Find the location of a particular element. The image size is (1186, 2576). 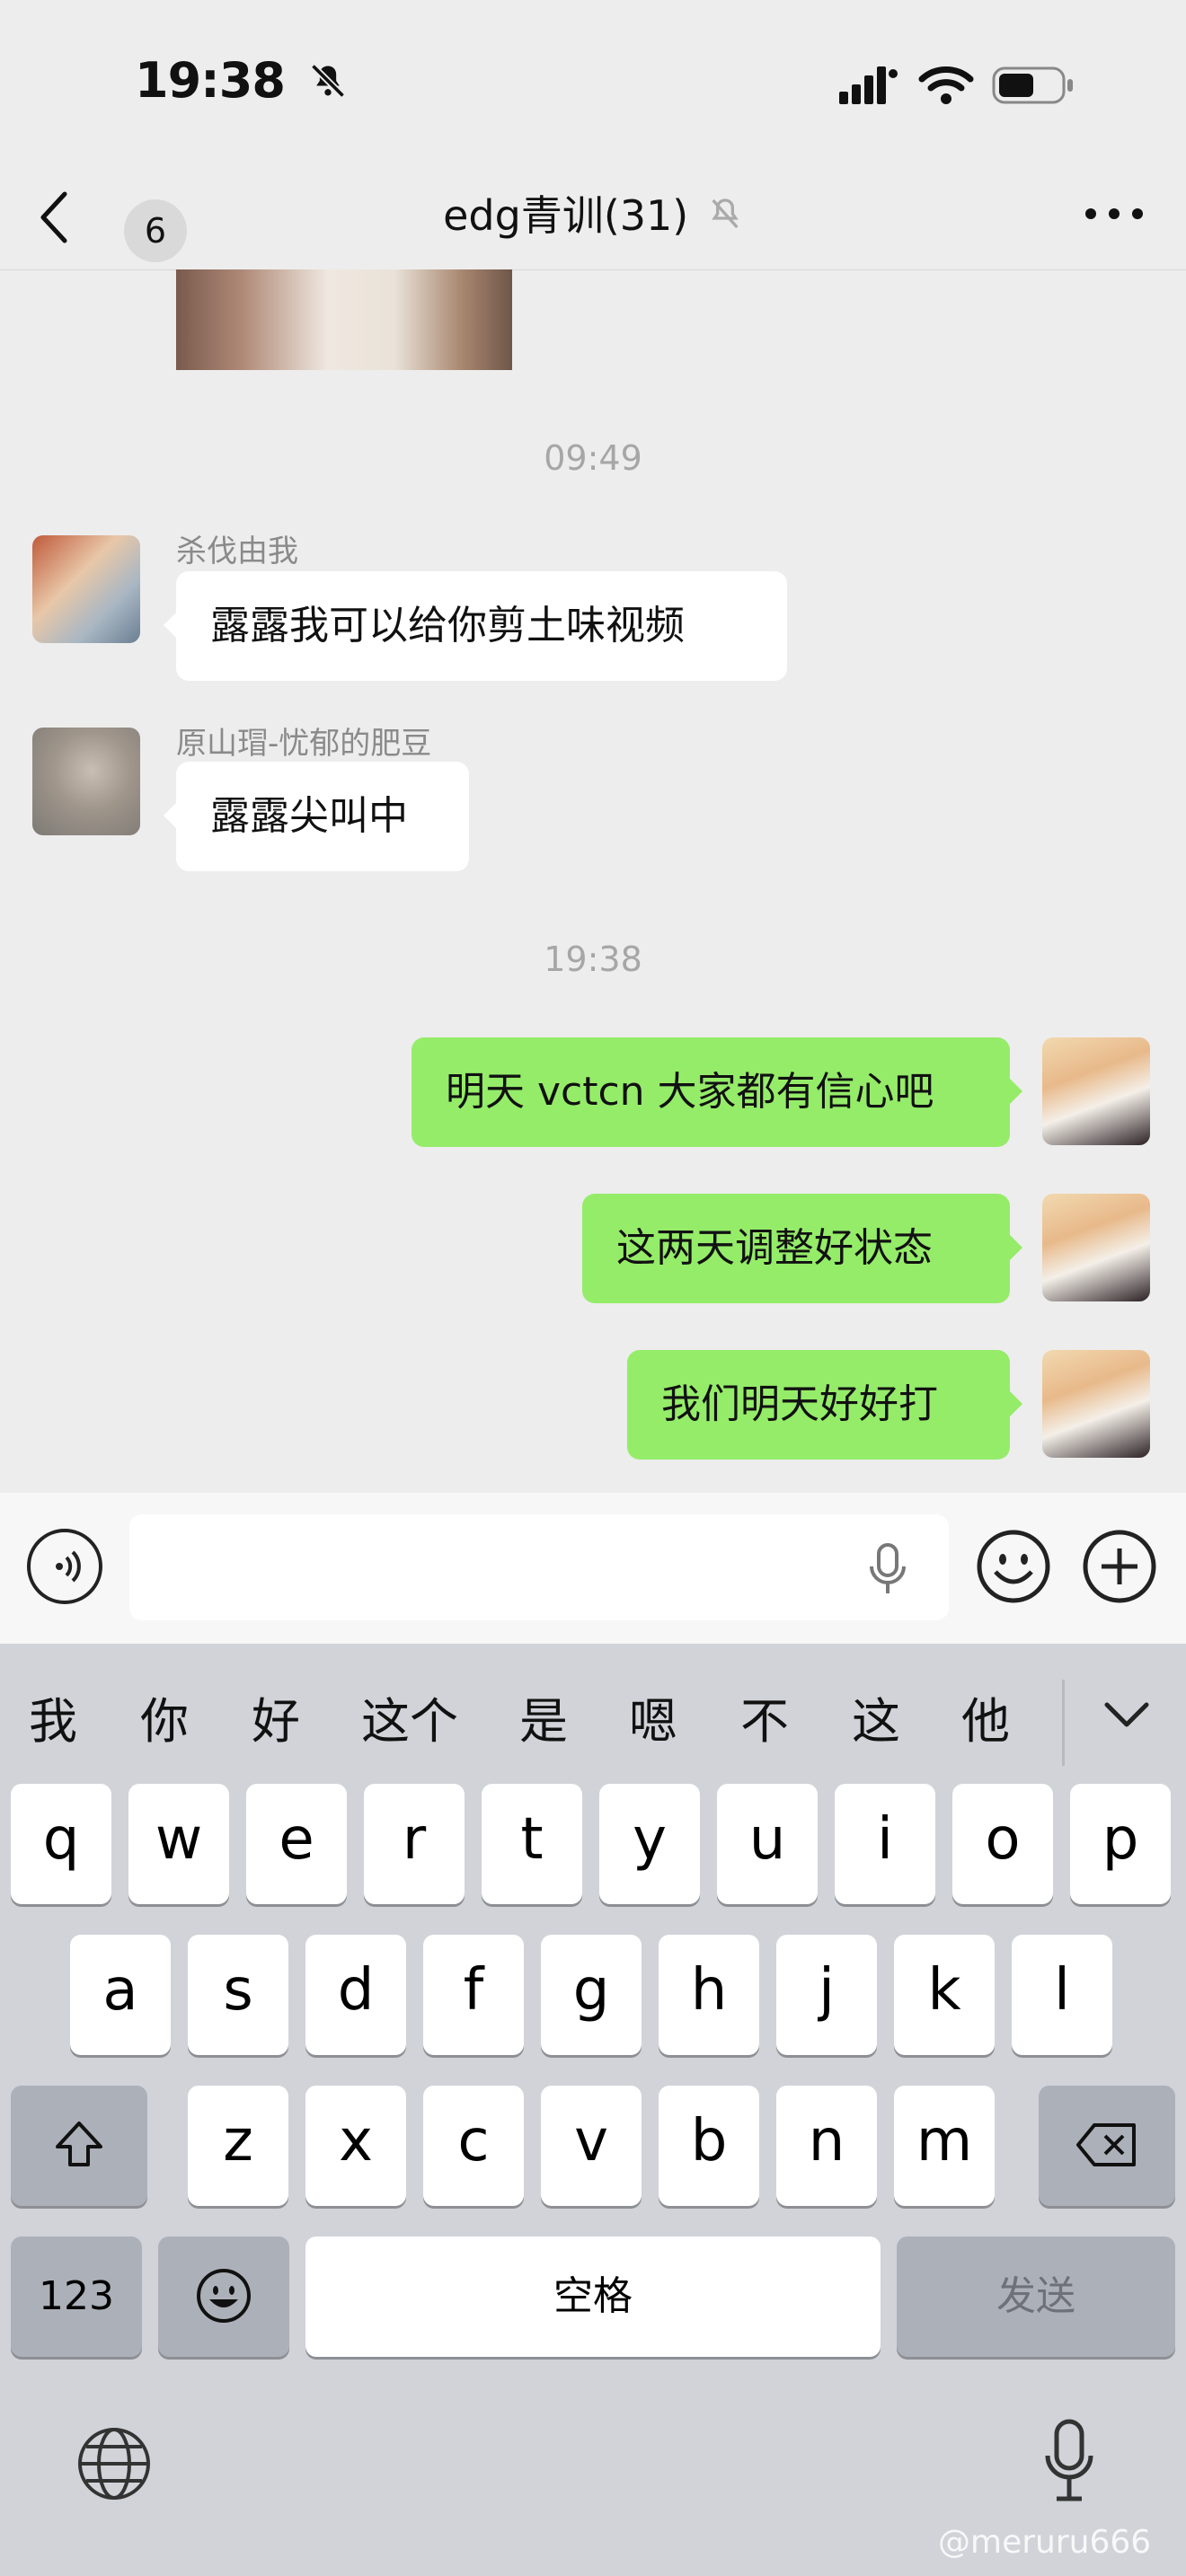

candidate-word: 嗯 is located at coordinates (653, 1716).